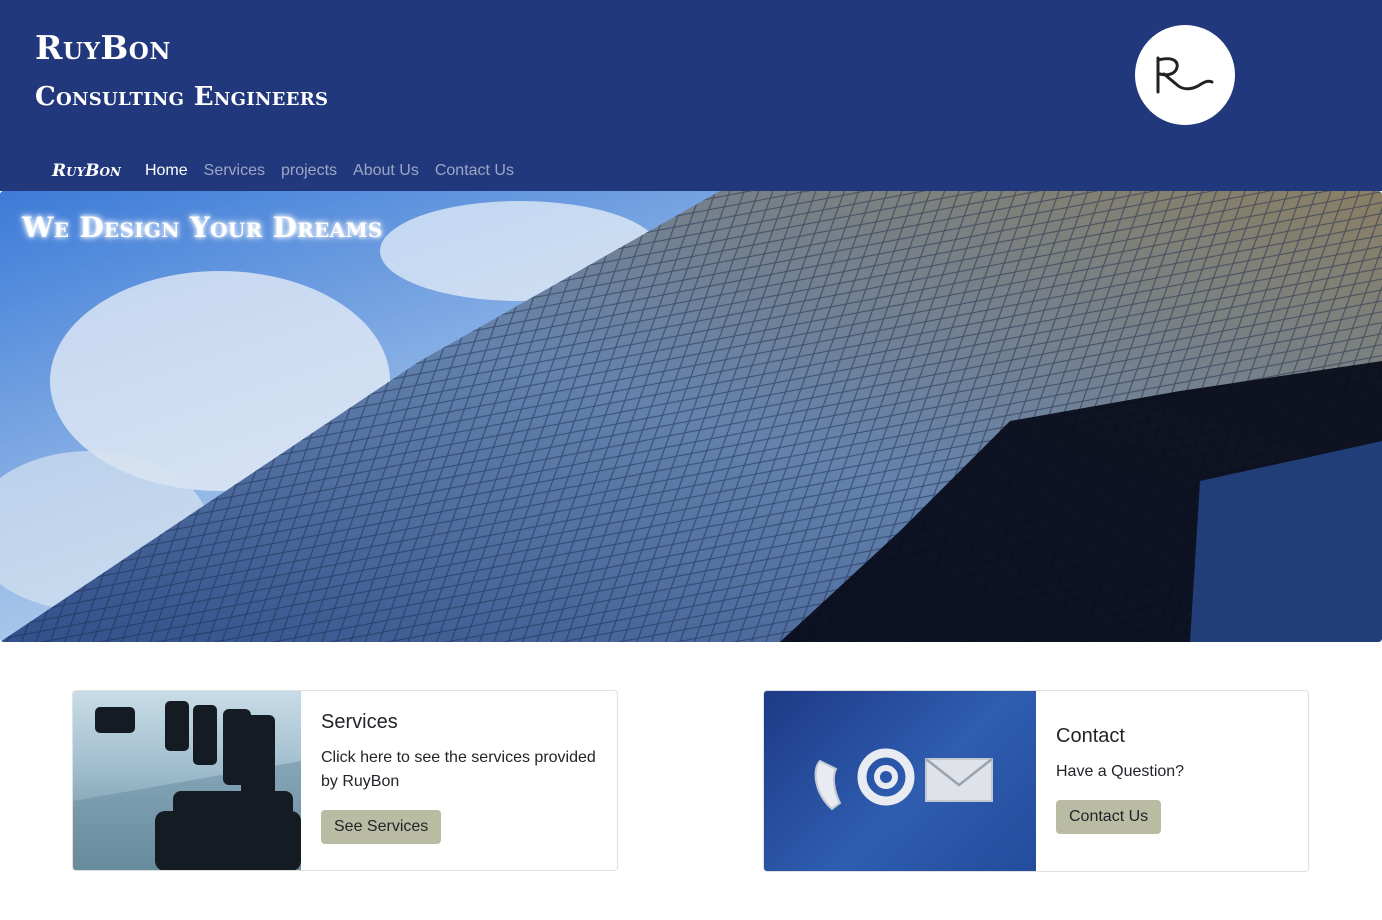  I want to click on phone-icon, so click(828, 785).